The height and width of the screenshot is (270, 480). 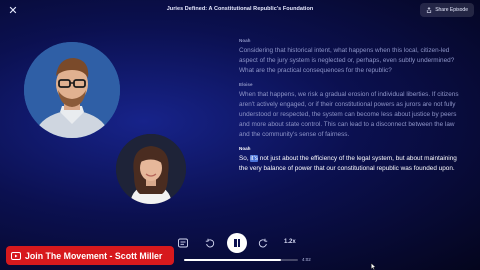 What do you see at coordinates (245, 158) in the screenshot?
I see `text-before-highlight: So,` at bounding box center [245, 158].